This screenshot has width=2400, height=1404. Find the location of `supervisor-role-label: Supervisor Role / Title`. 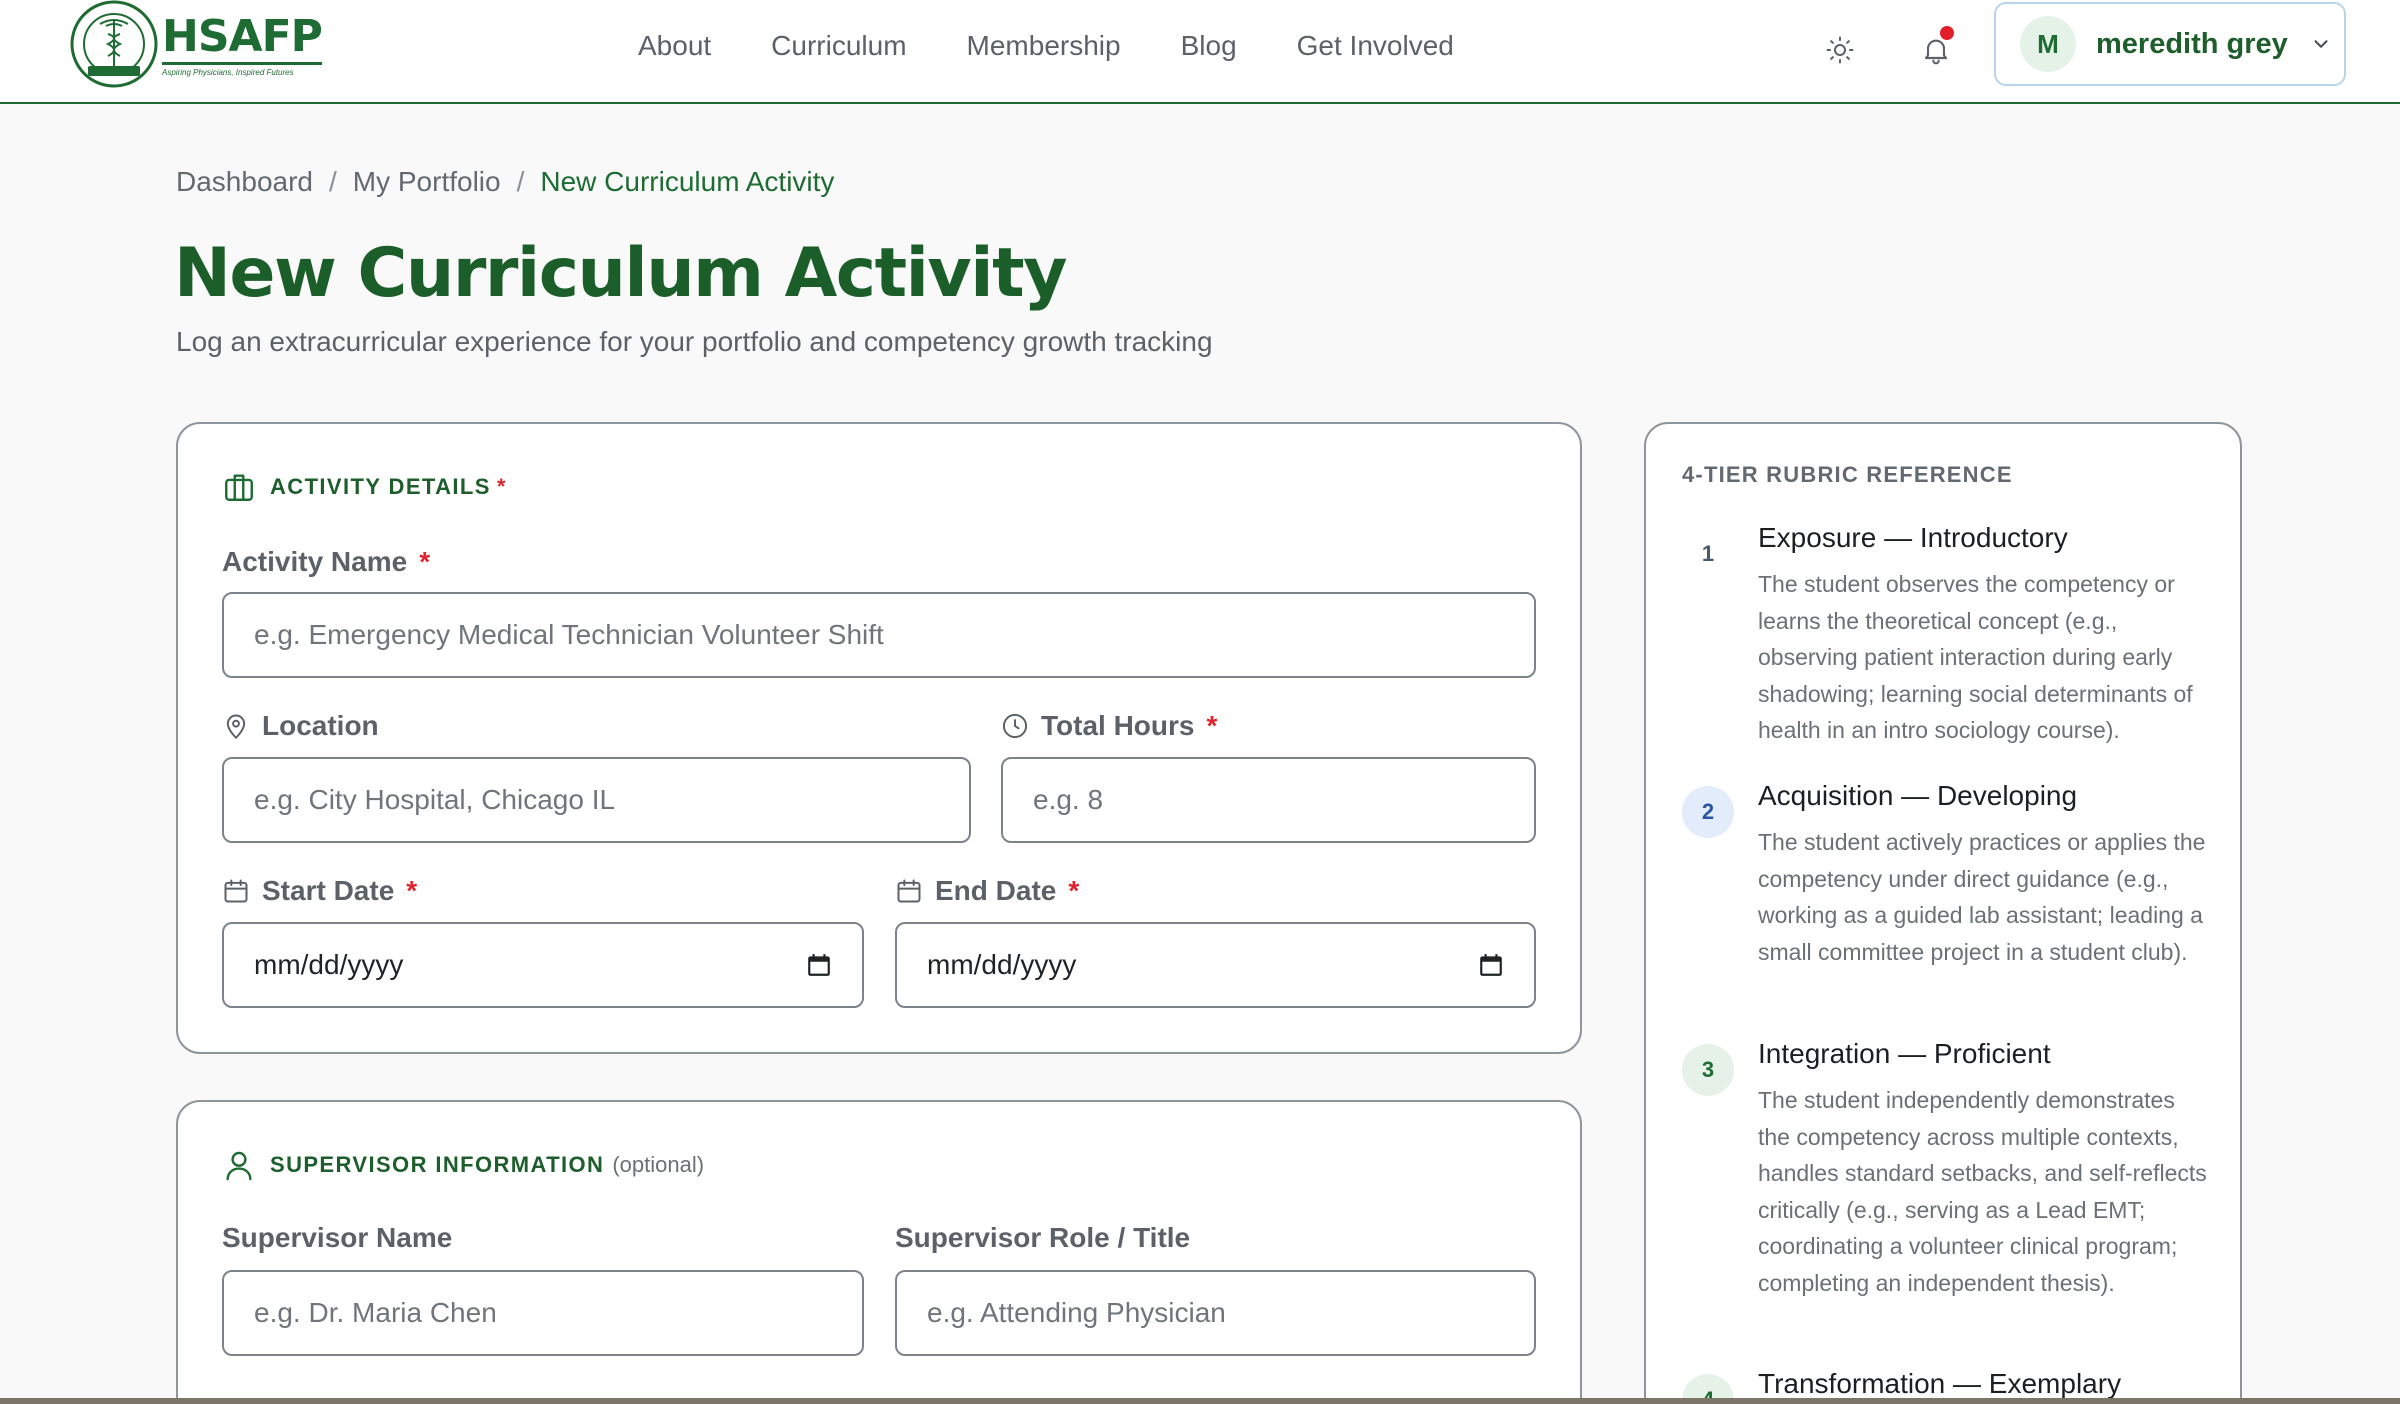

supervisor-role-label: Supervisor Role / Title is located at coordinates (1042, 1238).